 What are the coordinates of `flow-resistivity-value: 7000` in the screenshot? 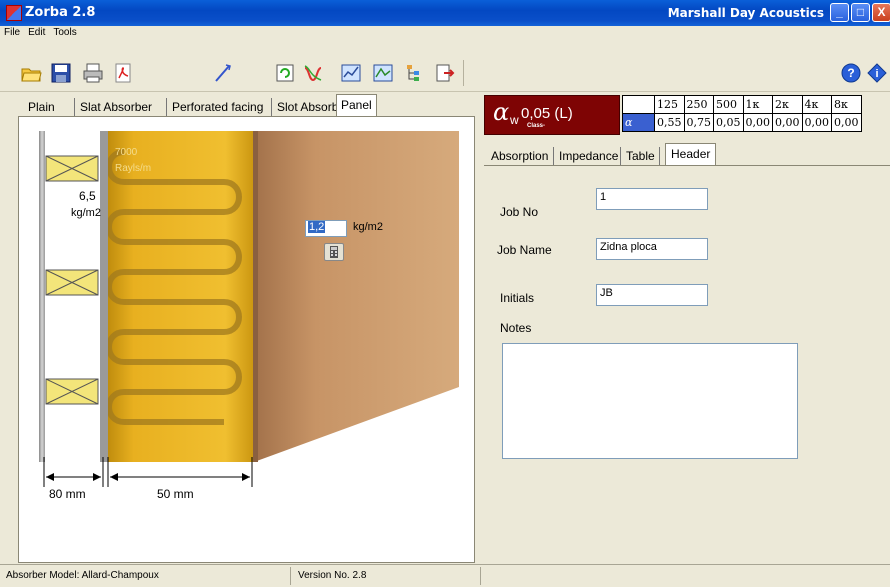 It's located at (126, 152).